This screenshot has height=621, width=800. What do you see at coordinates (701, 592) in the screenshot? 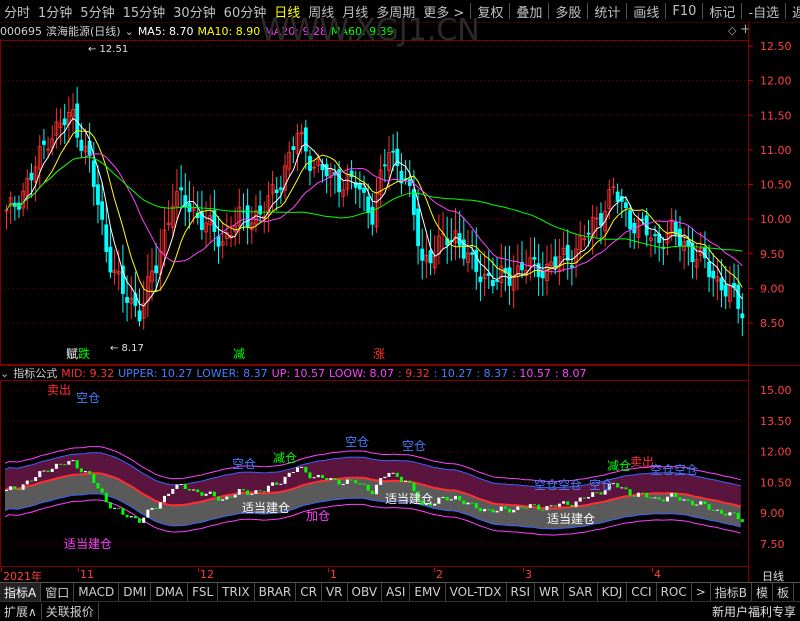
I see `tab-20: >` at bounding box center [701, 592].